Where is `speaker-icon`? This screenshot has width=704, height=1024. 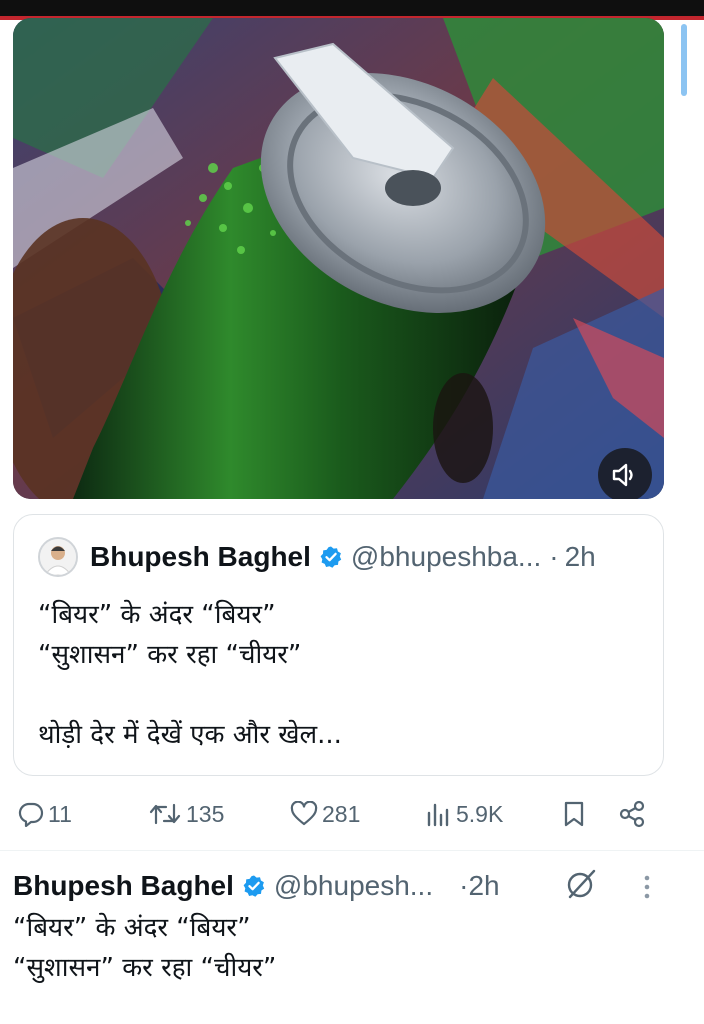 speaker-icon is located at coordinates (622, 475).